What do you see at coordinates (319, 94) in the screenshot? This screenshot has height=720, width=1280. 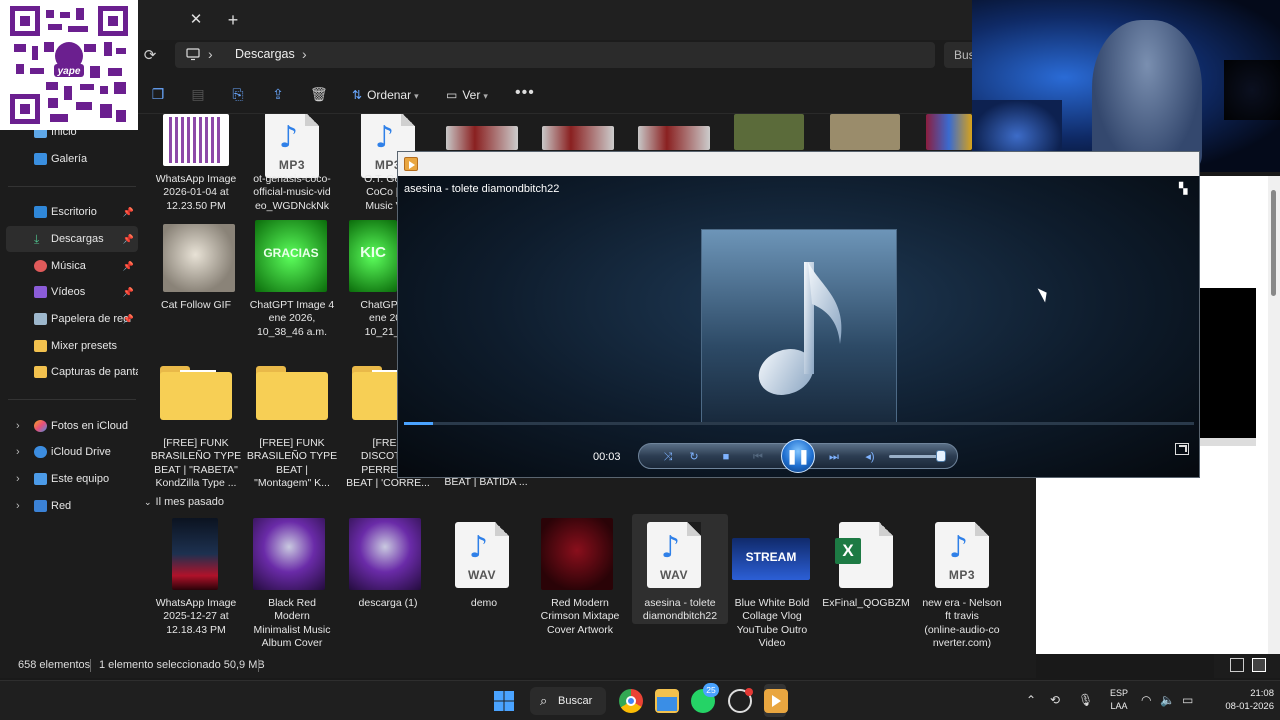 I see `delete-icon: 🗑` at bounding box center [319, 94].